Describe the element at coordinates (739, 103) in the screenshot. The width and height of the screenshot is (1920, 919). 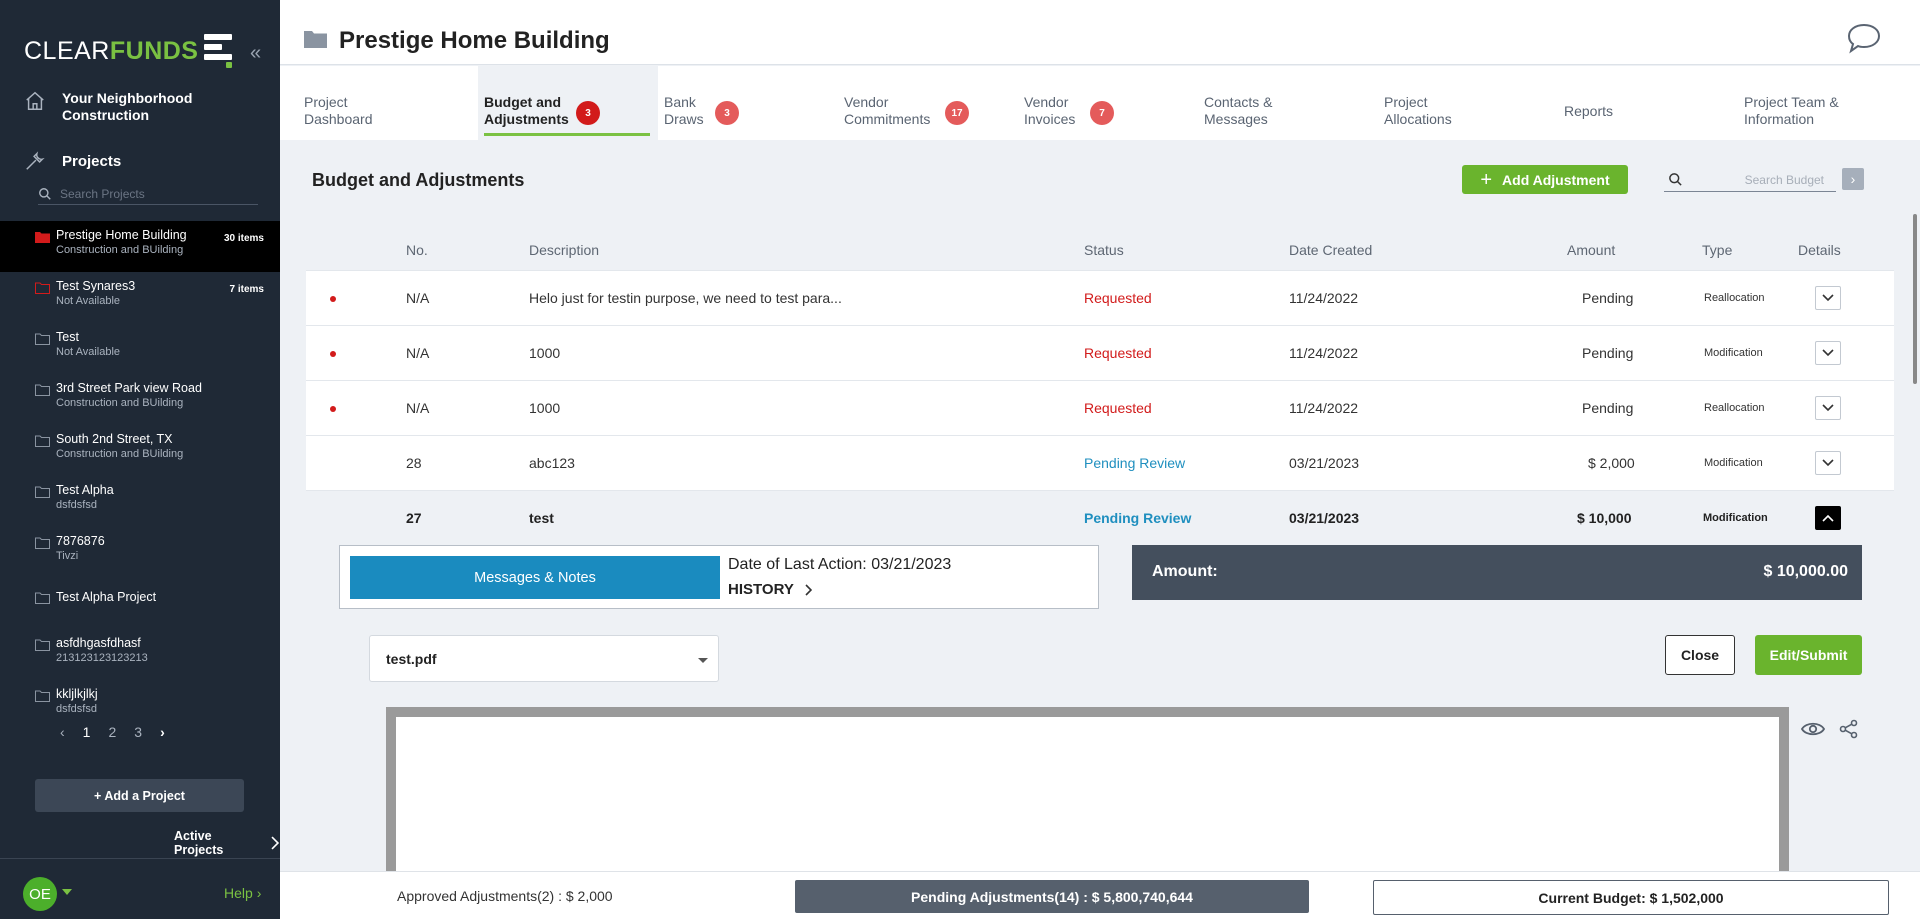
I see `tab-bank-draws: Bank Draws 3` at that location.